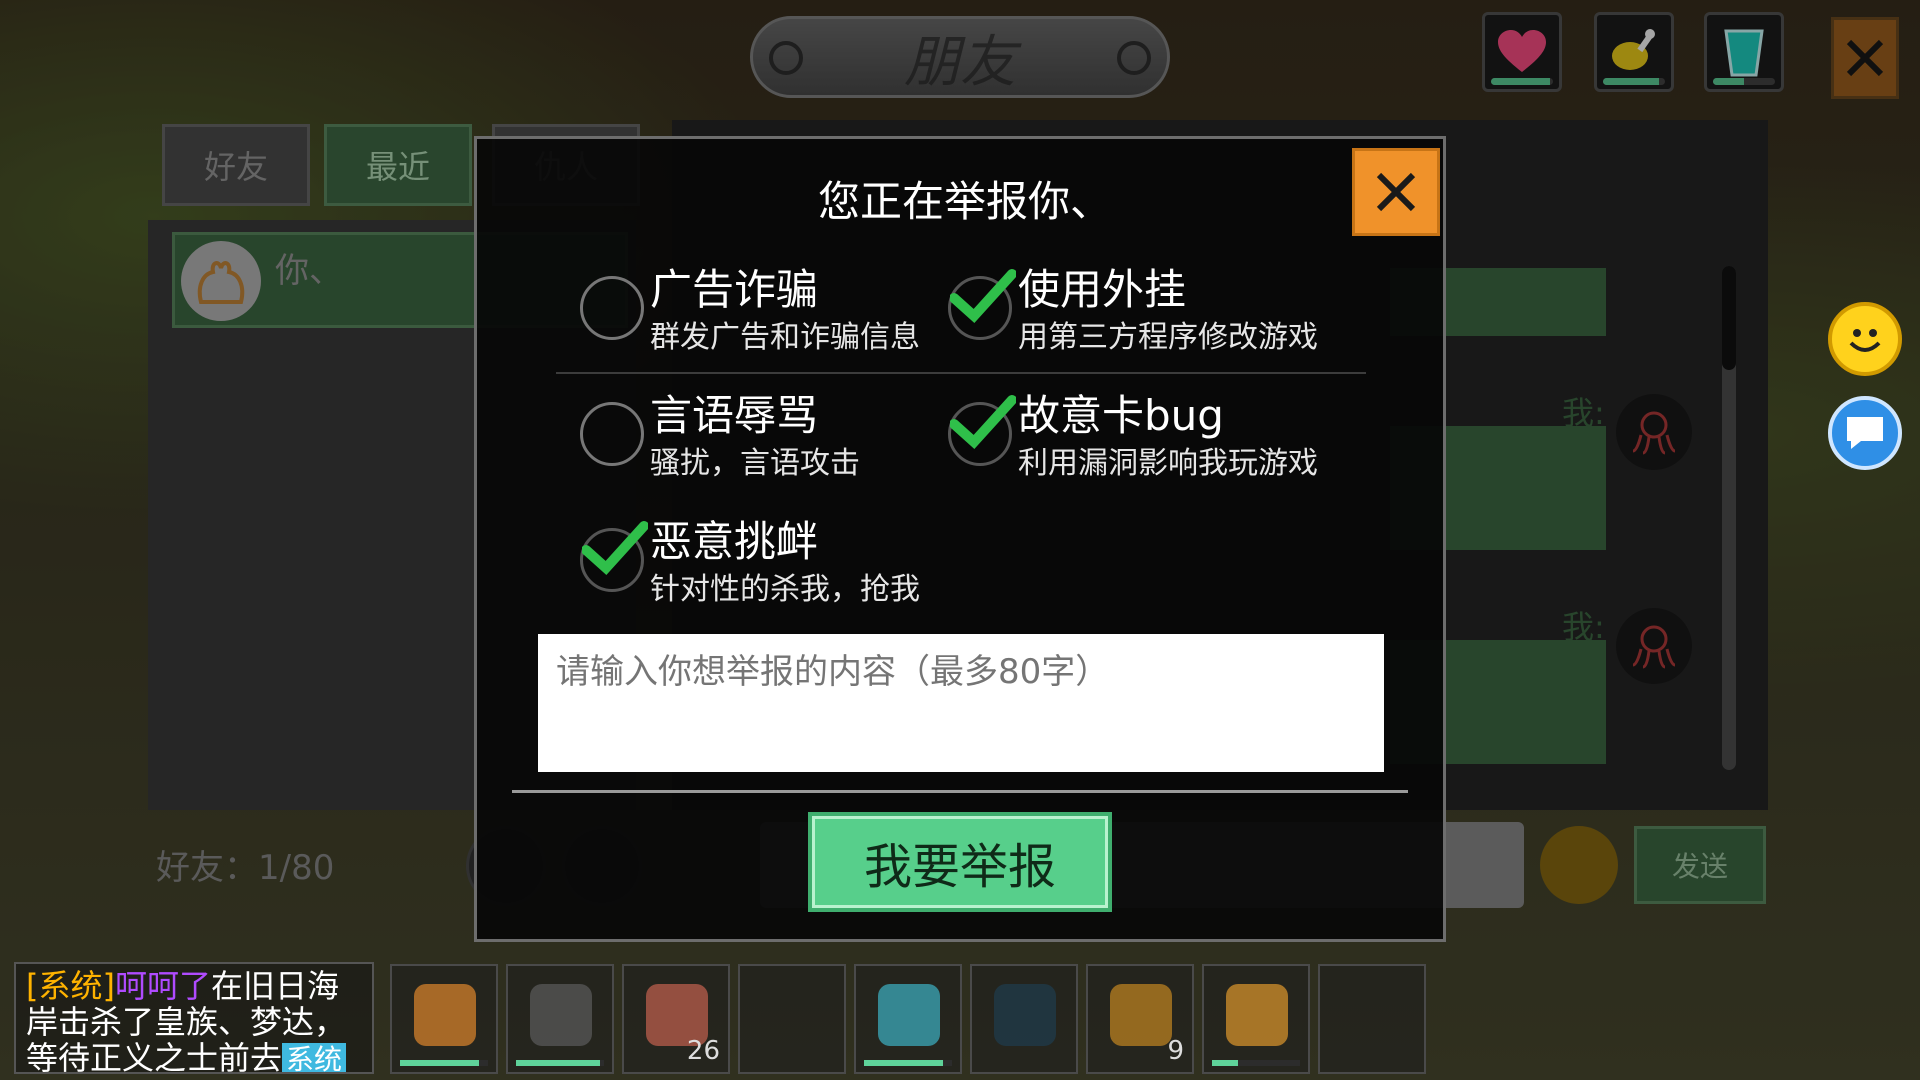 The height and width of the screenshot is (1080, 1920). Describe the element at coordinates (676, 1019) in the screenshot. I see `hotbar-slot: 26` at that location.